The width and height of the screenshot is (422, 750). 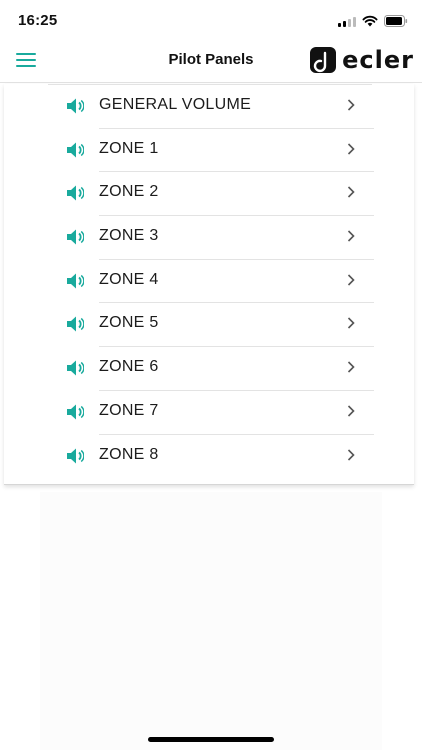 I want to click on list-item-label: ZONE 7, so click(x=129, y=410).